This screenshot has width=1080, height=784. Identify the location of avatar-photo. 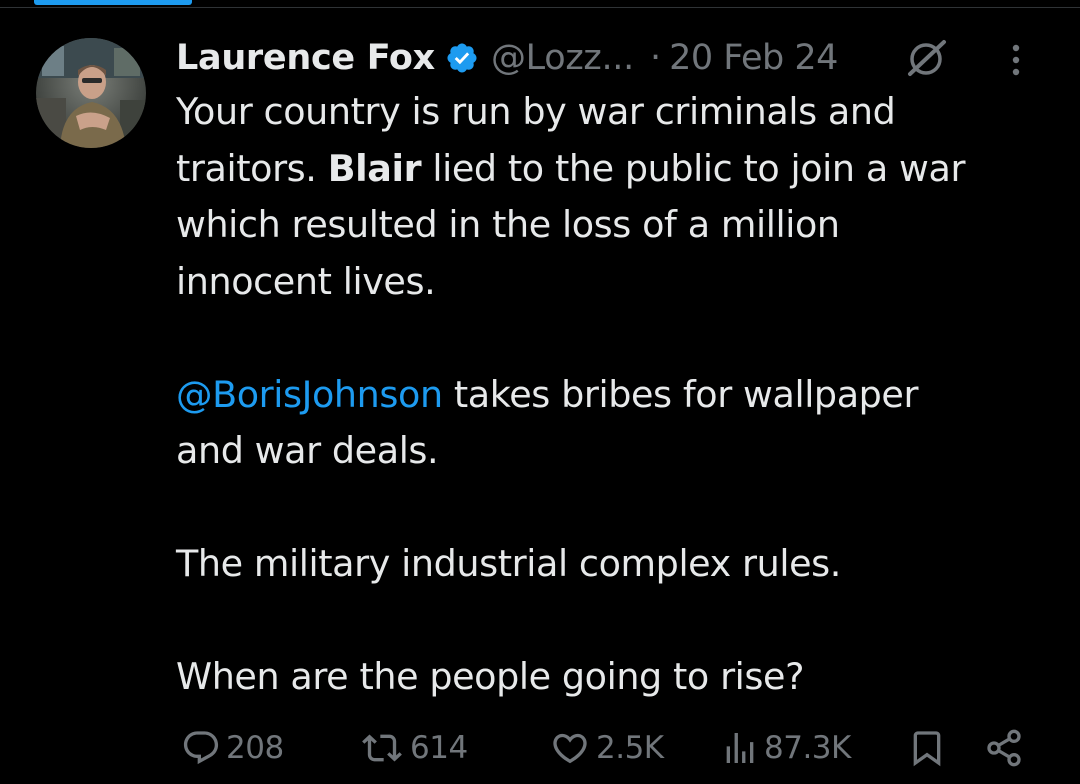
(91, 93).